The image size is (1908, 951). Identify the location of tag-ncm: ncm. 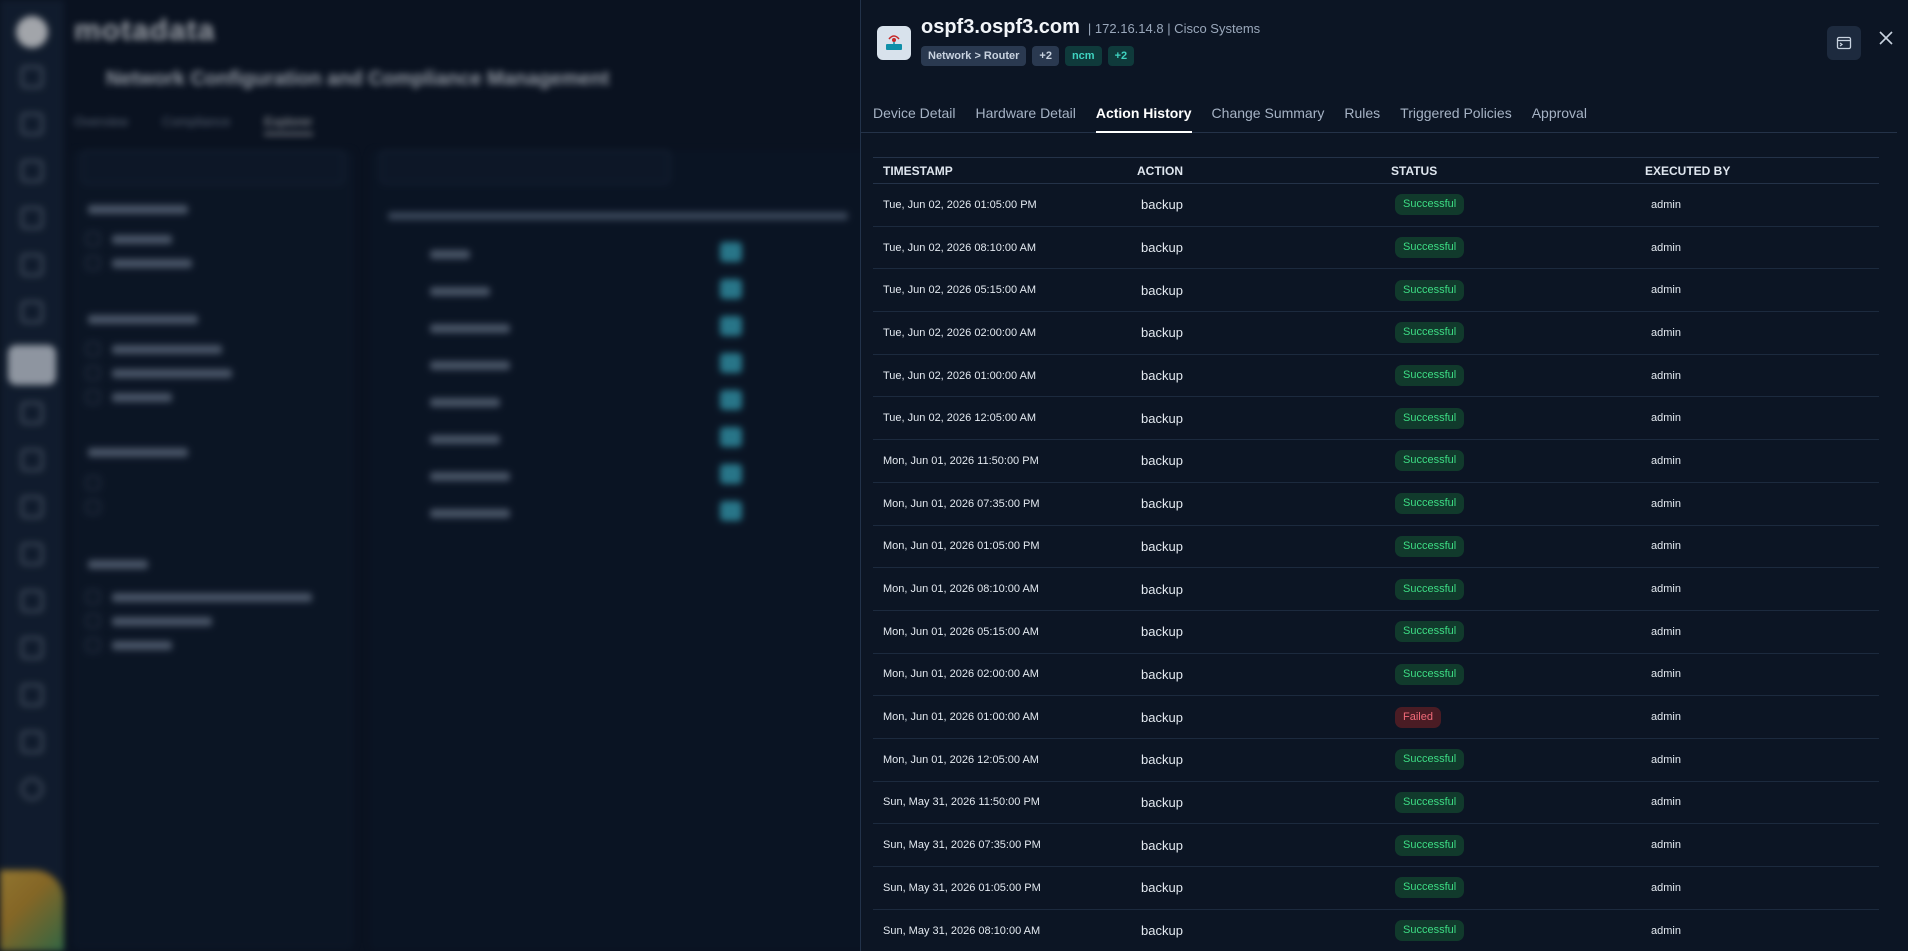
(1083, 56).